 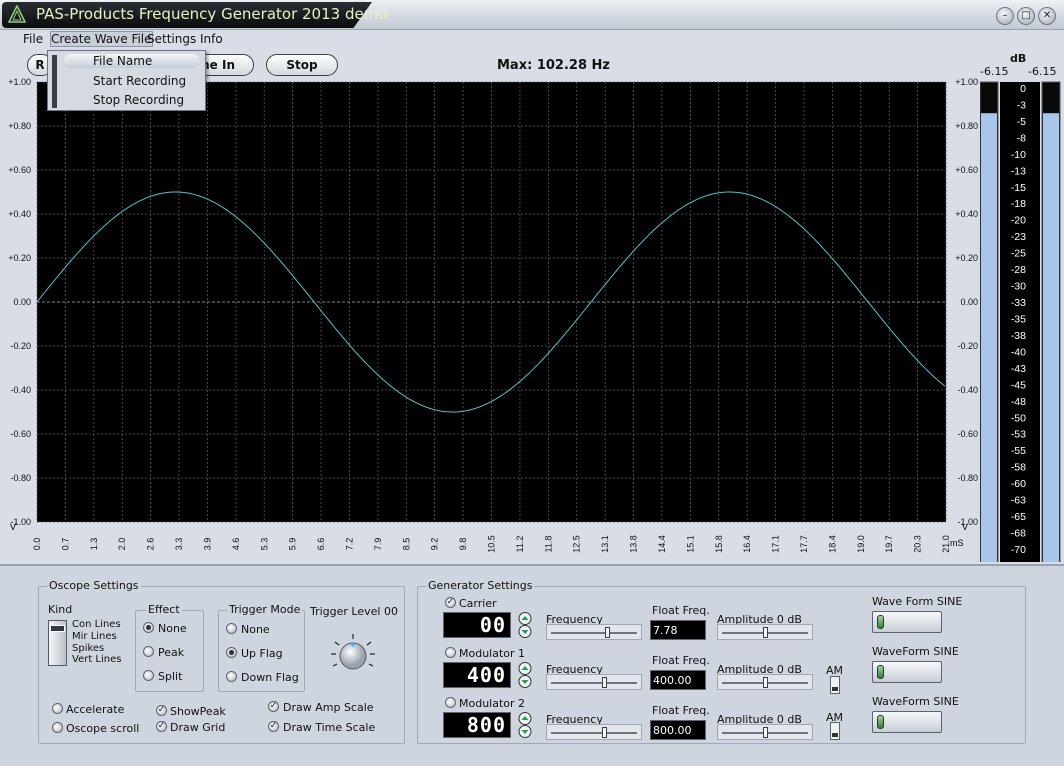 What do you see at coordinates (161, 710) in the screenshot?
I see `show-peak-checkbox: ✓` at bounding box center [161, 710].